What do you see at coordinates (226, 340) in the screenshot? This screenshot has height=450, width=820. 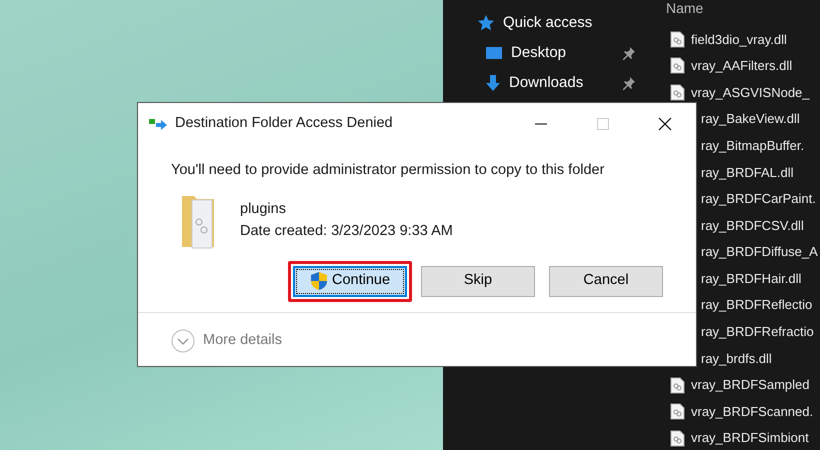 I see `more-details-toggle: More details` at bounding box center [226, 340].